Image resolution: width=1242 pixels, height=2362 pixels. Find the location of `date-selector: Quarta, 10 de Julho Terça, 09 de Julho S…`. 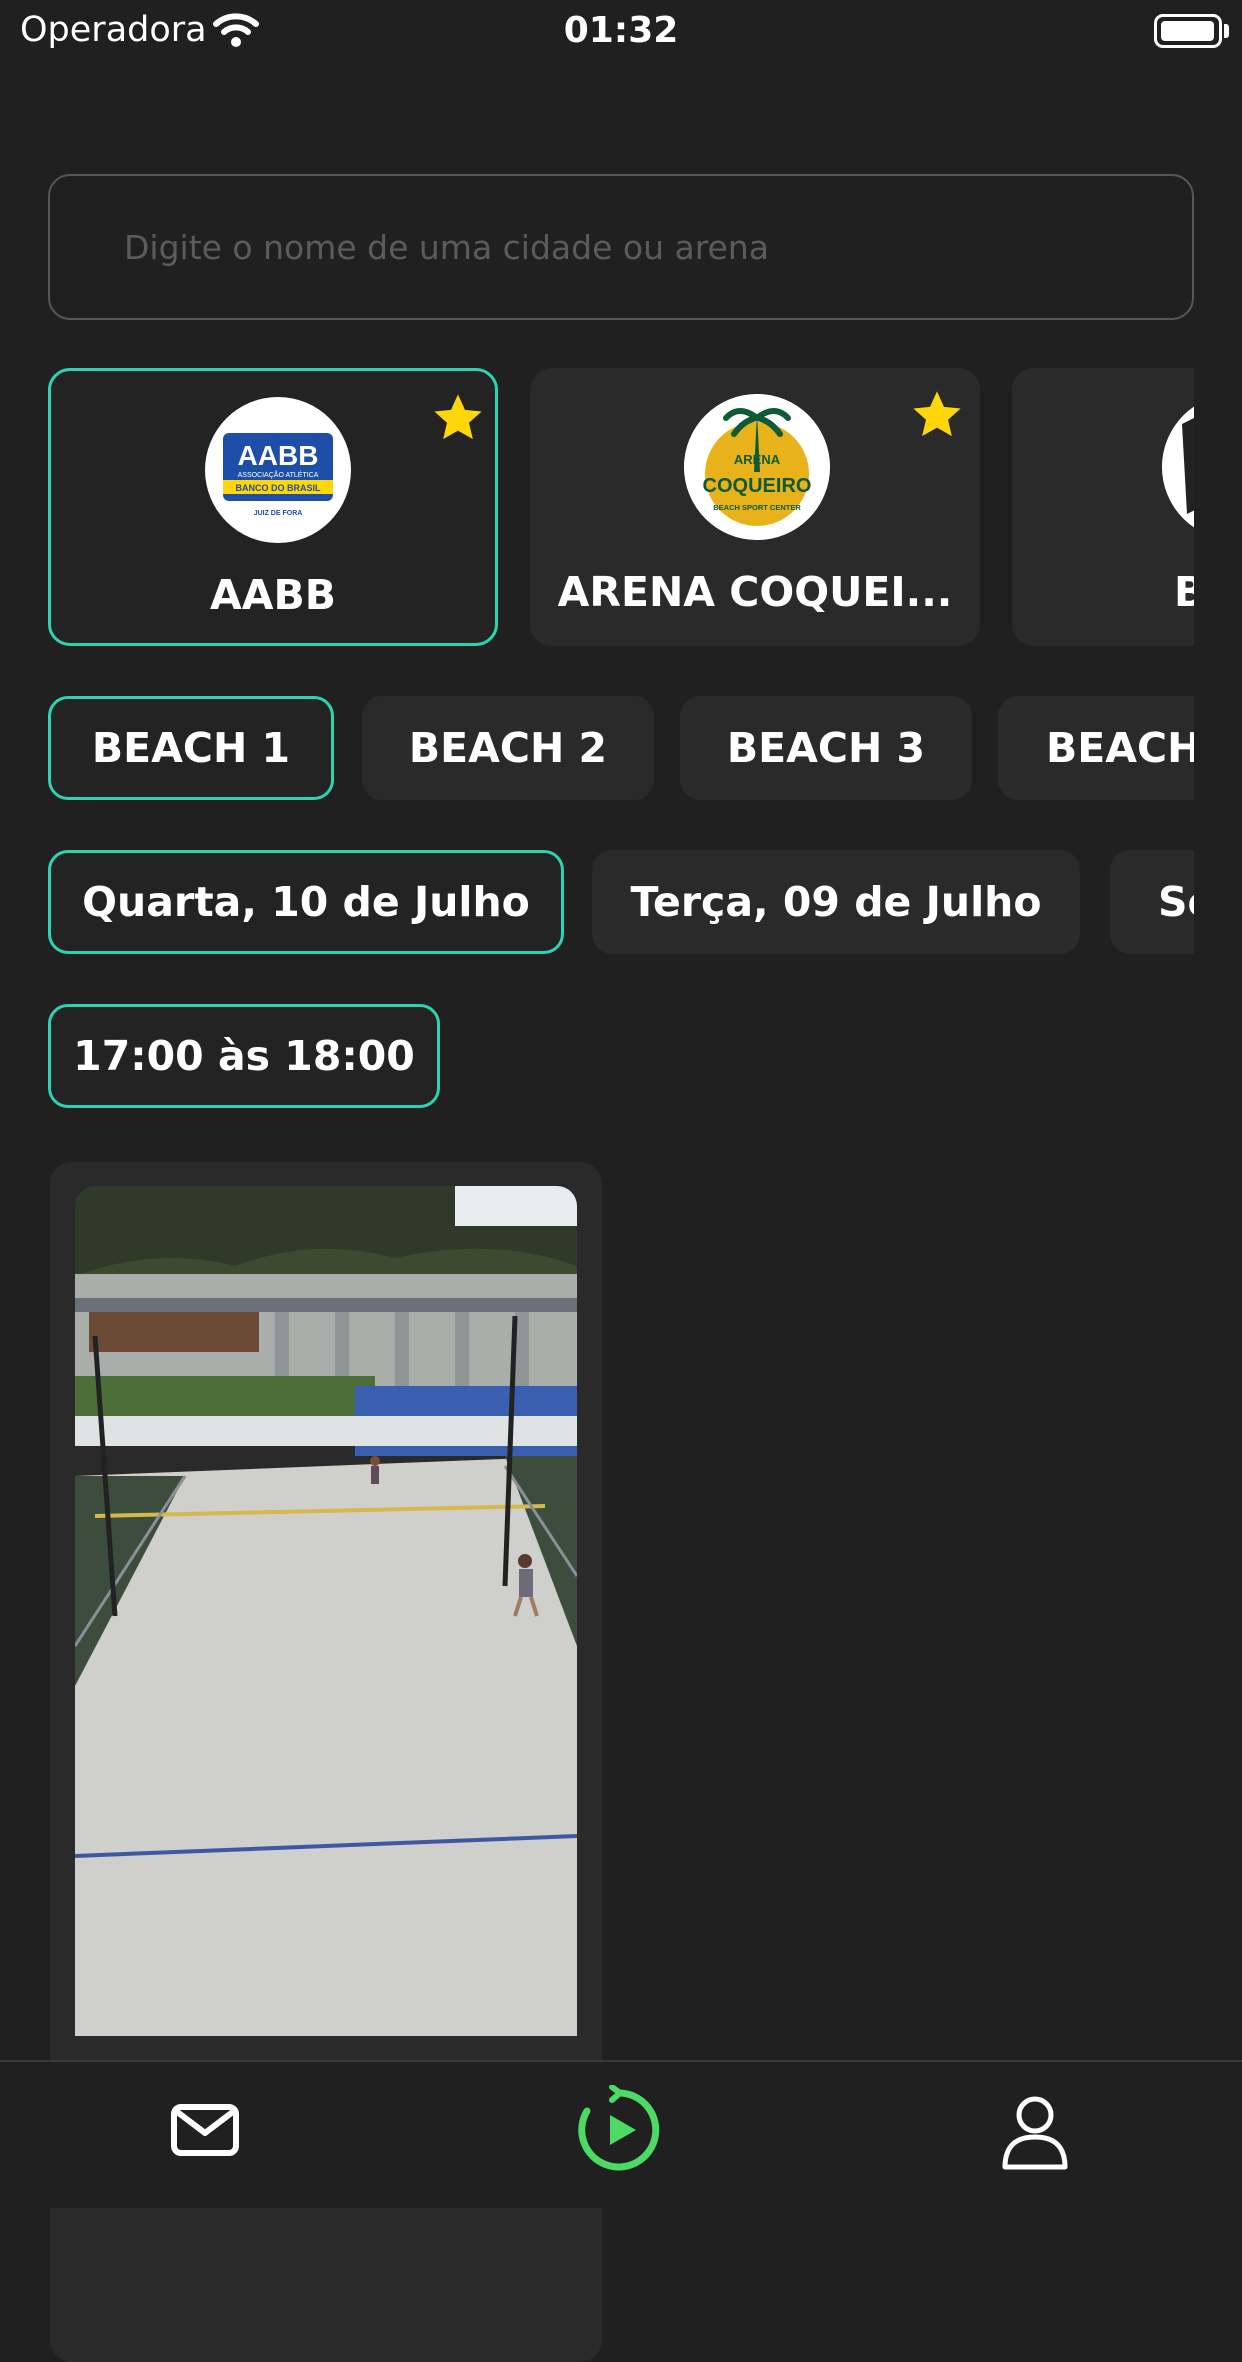

date-selector: Quarta, 10 de Julho Terça, 09 de Julho S… is located at coordinates (621, 903).